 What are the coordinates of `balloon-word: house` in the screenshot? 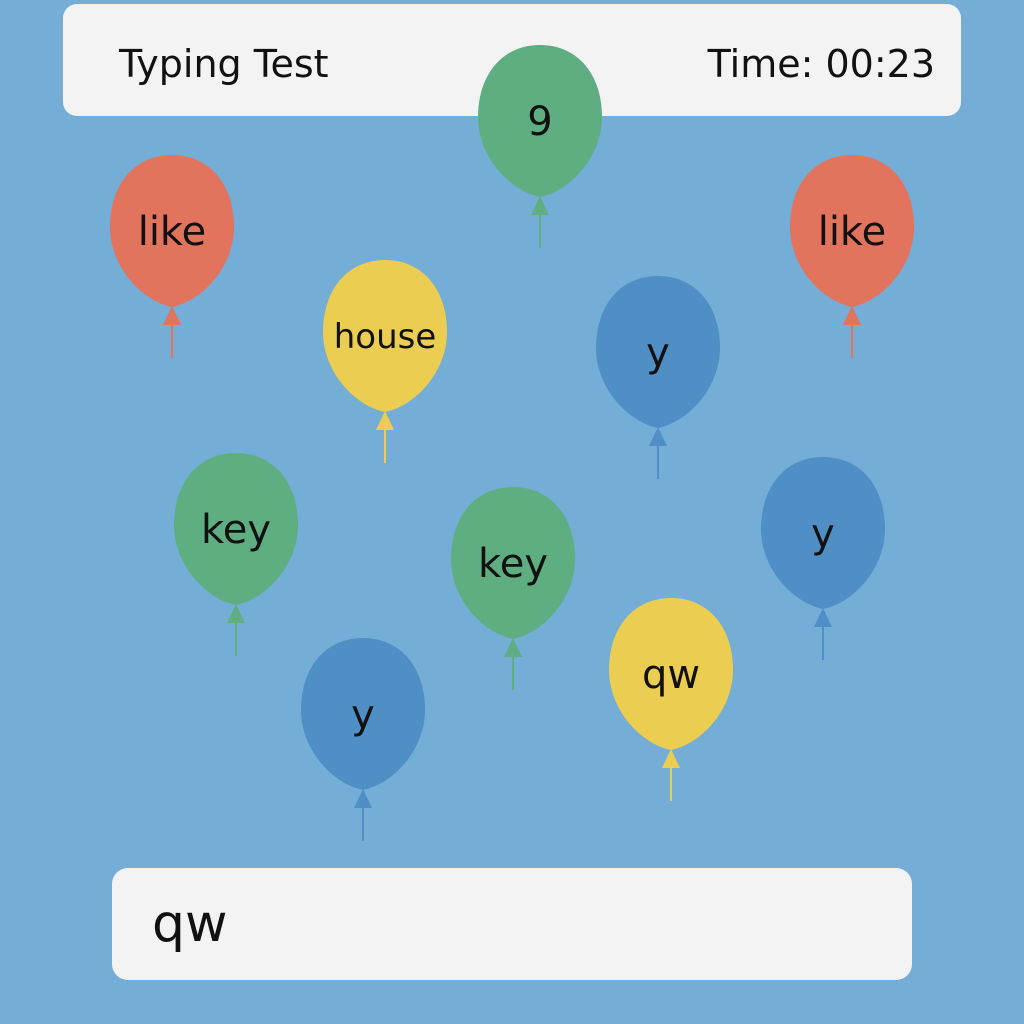 It's located at (385, 337).